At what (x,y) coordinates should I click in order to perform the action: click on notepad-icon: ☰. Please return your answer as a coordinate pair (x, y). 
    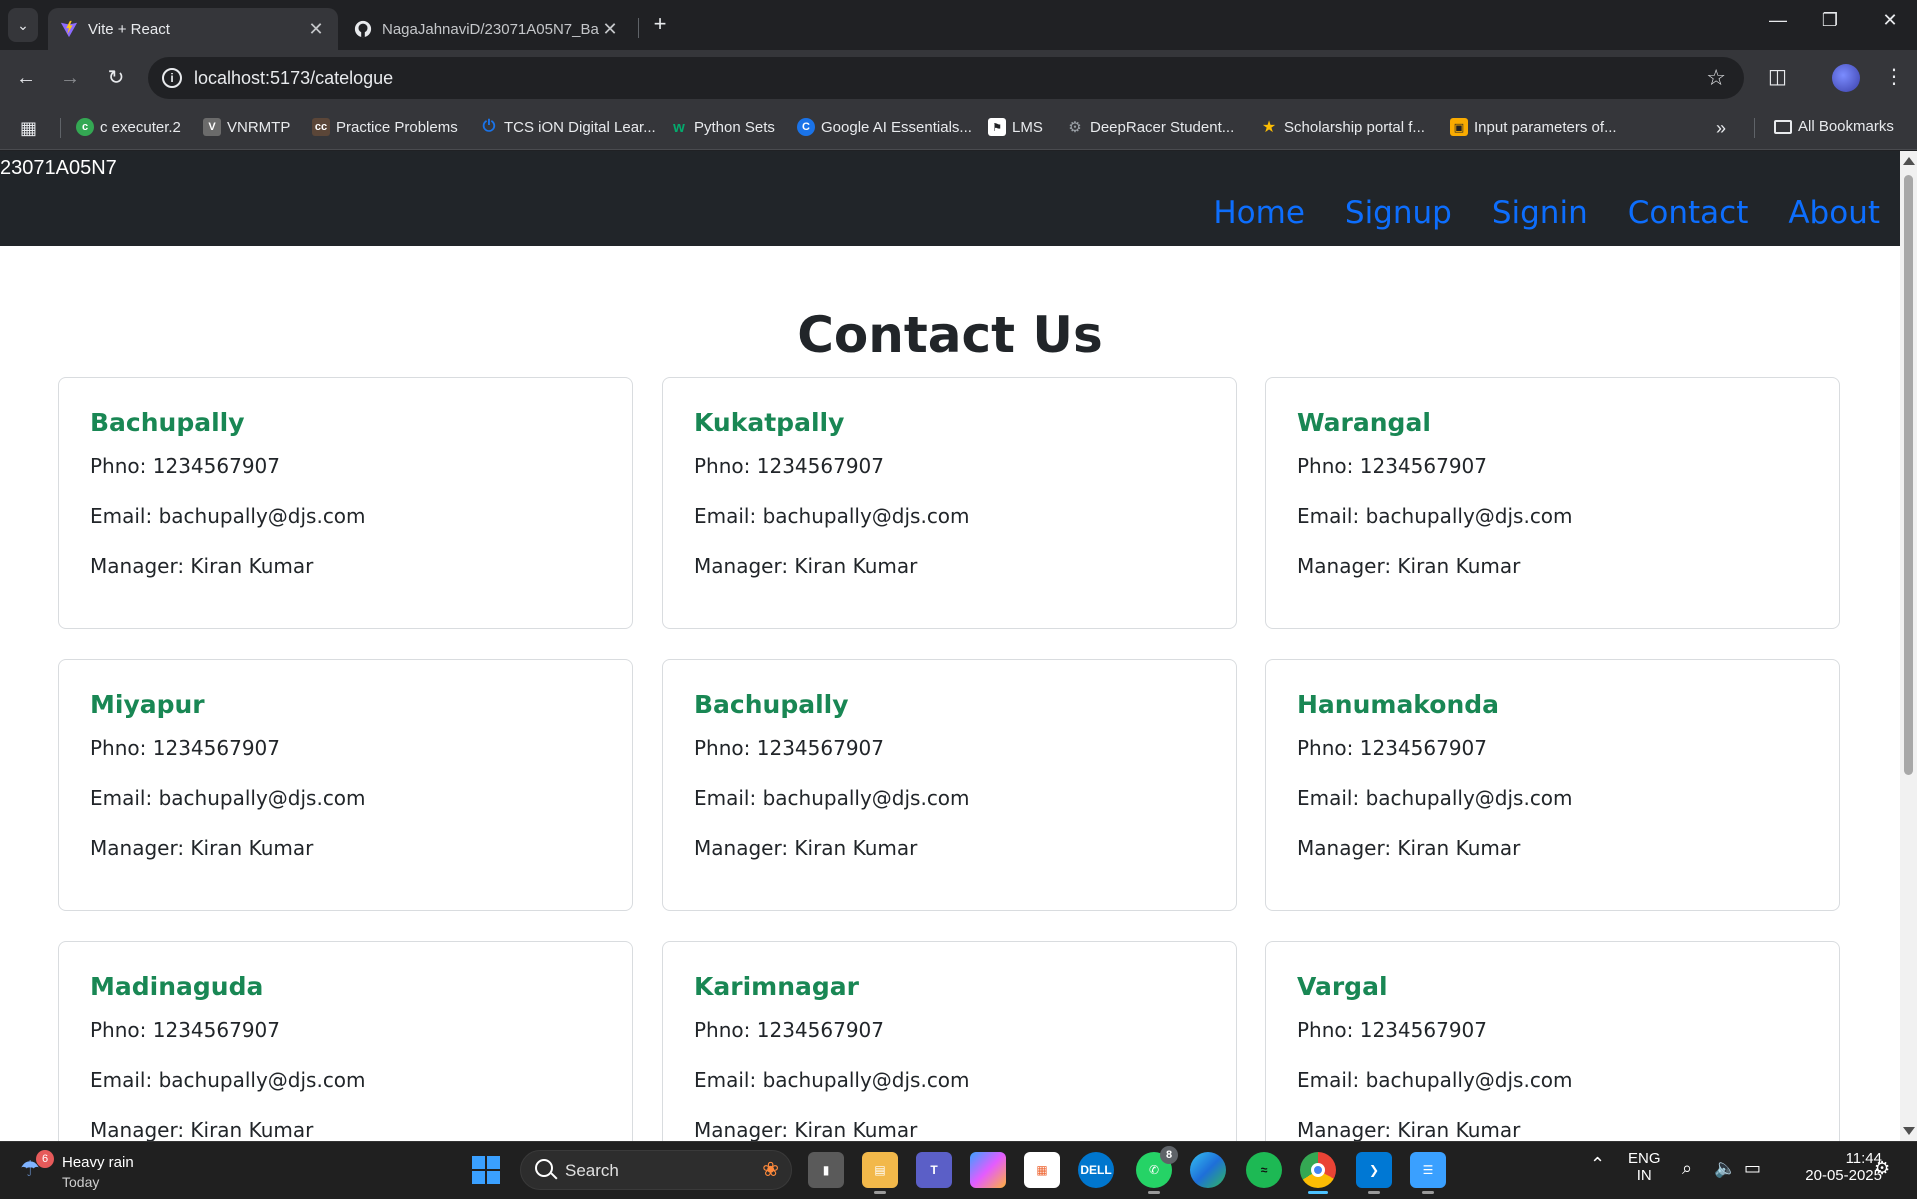
    Looking at the image, I should click on (1428, 1173).